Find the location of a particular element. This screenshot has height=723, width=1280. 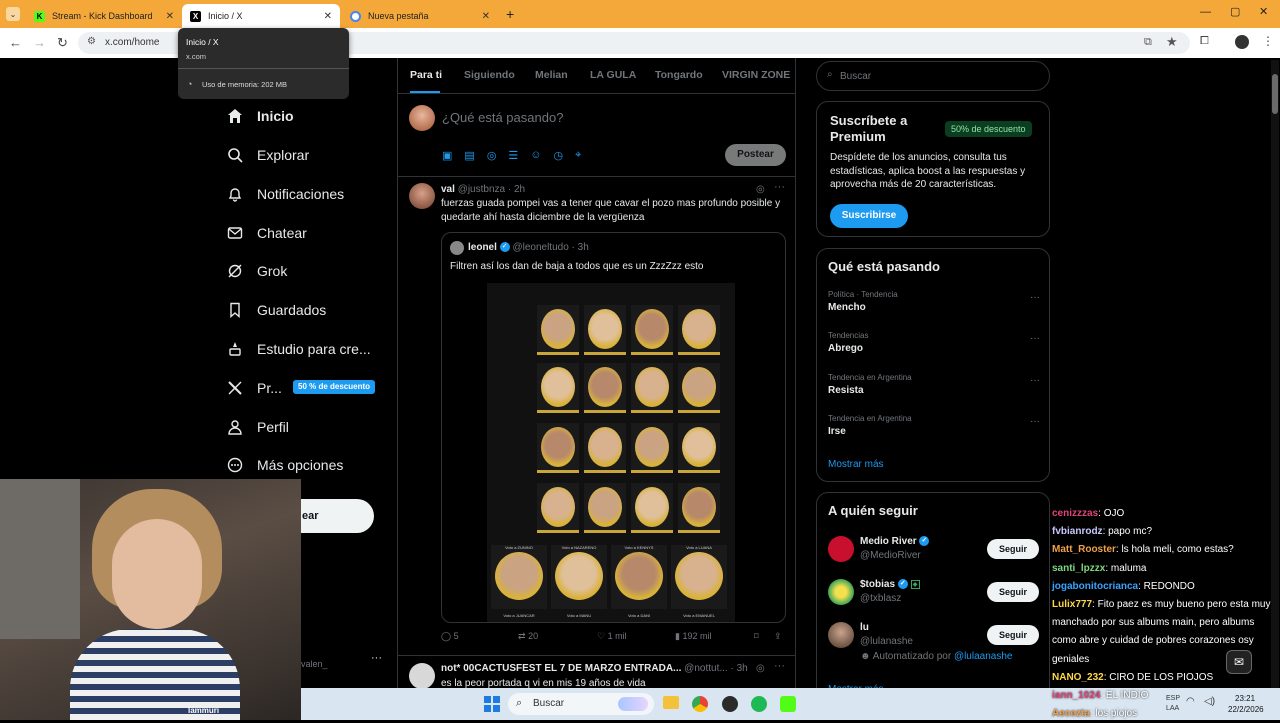

emoji-icon: ☺ is located at coordinates (535, 155).